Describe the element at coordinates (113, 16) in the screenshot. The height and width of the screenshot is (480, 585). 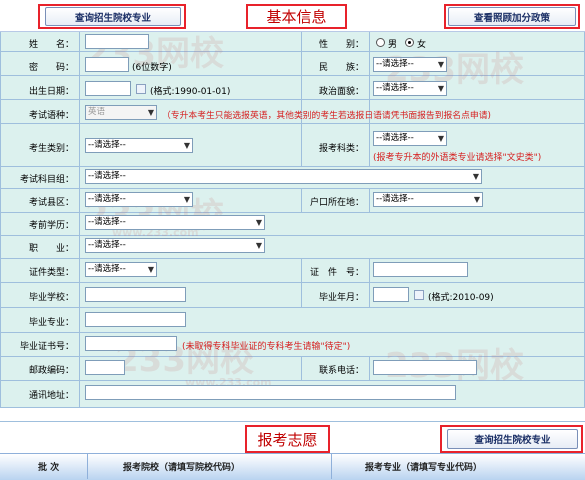
I see `query-schools-button: 查询招生院校专业` at that location.